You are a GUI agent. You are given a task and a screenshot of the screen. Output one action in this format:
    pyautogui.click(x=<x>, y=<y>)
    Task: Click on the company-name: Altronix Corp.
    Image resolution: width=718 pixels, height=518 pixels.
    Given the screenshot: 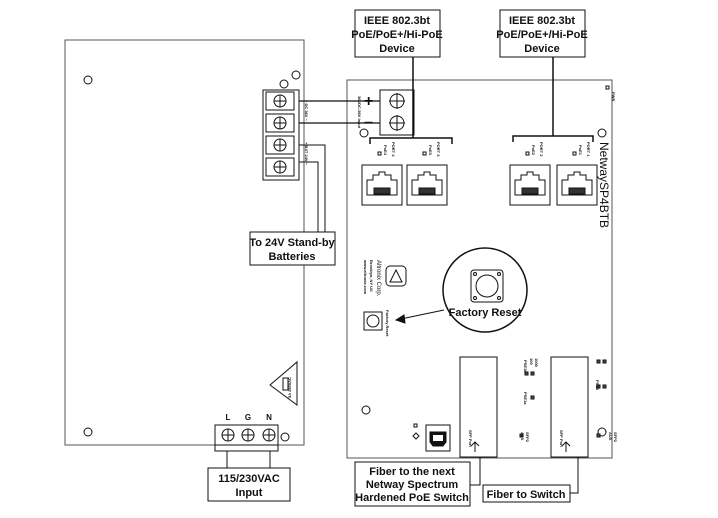 What is the action you would take?
    pyautogui.click(x=378, y=278)
    